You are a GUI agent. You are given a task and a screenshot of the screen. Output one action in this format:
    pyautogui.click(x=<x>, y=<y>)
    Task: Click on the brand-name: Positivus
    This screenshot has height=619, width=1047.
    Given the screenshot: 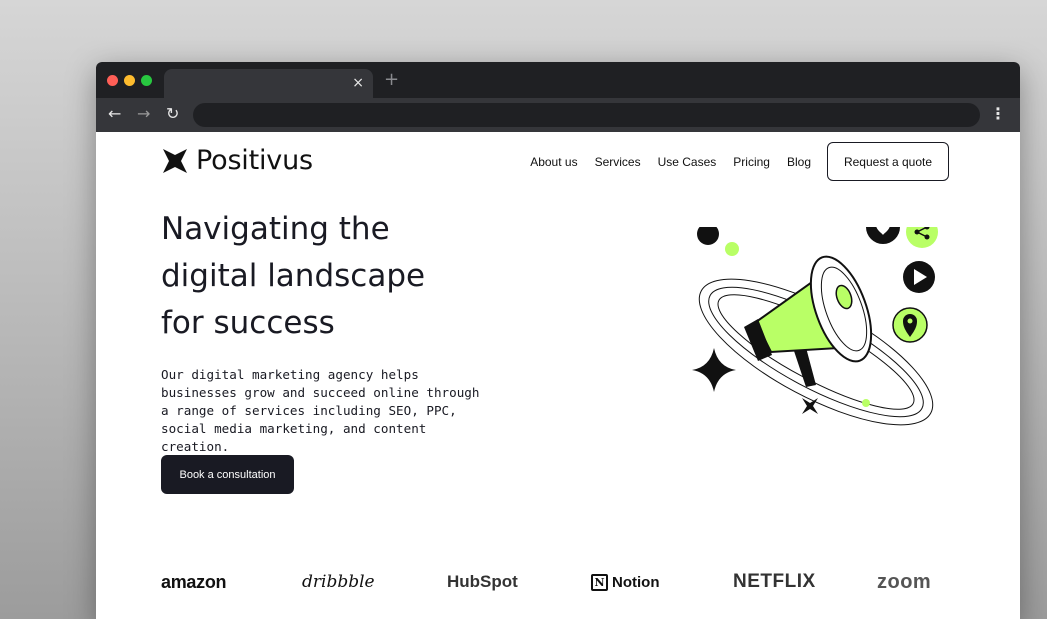 What is the action you would take?
    pyautogui.click(x=254, y=160)
    